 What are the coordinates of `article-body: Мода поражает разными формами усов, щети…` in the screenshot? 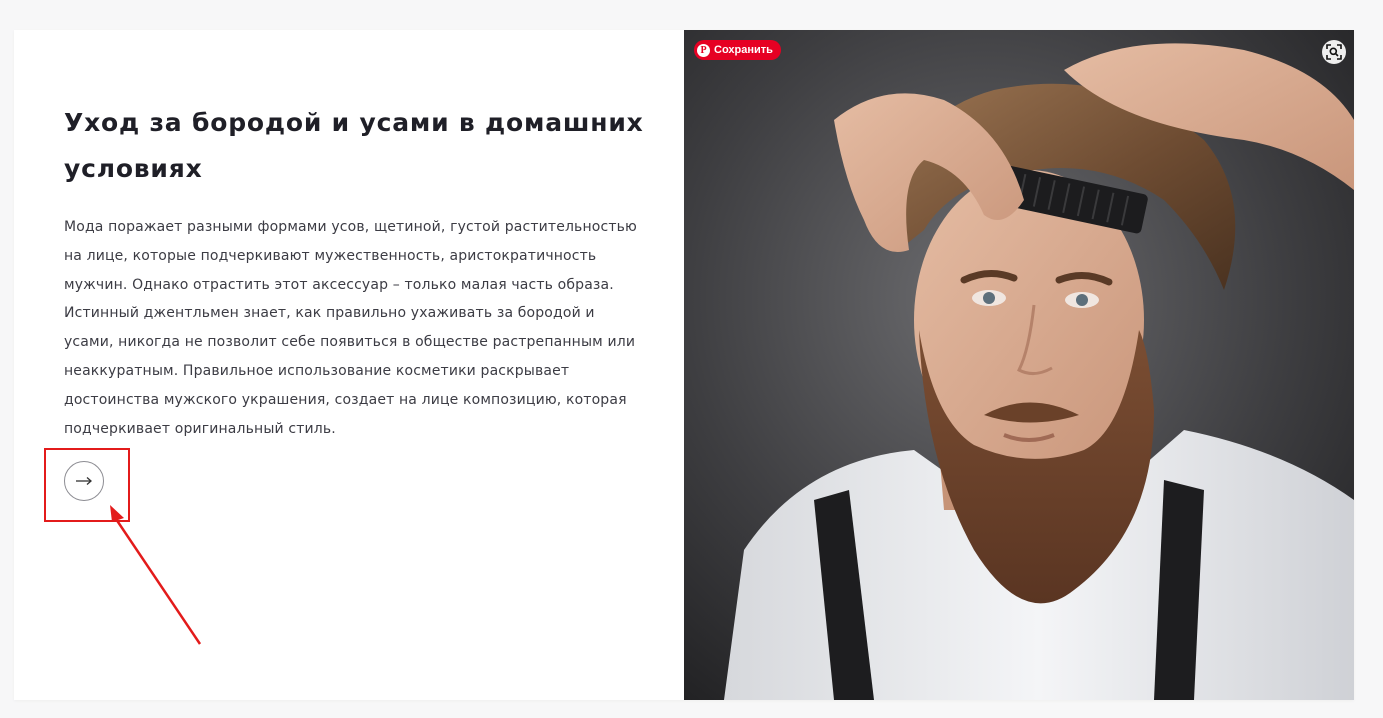 It's located at (350, 328).